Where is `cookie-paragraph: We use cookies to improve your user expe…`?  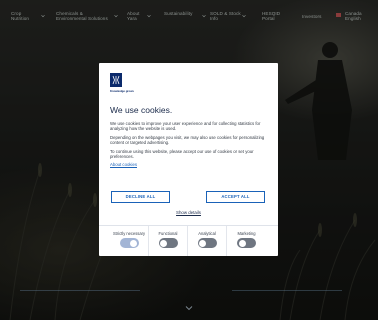 cookie-paragraph: We use cookies to improve your user expe… is located at coordinates (185, 126).